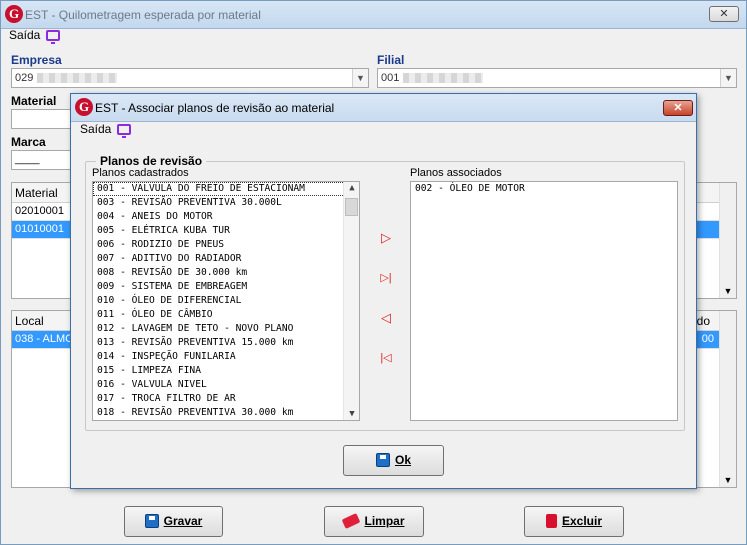  Describe the element at coordinates (391, 60) in the screenshot. I see `filial-label: Filial` at that location.